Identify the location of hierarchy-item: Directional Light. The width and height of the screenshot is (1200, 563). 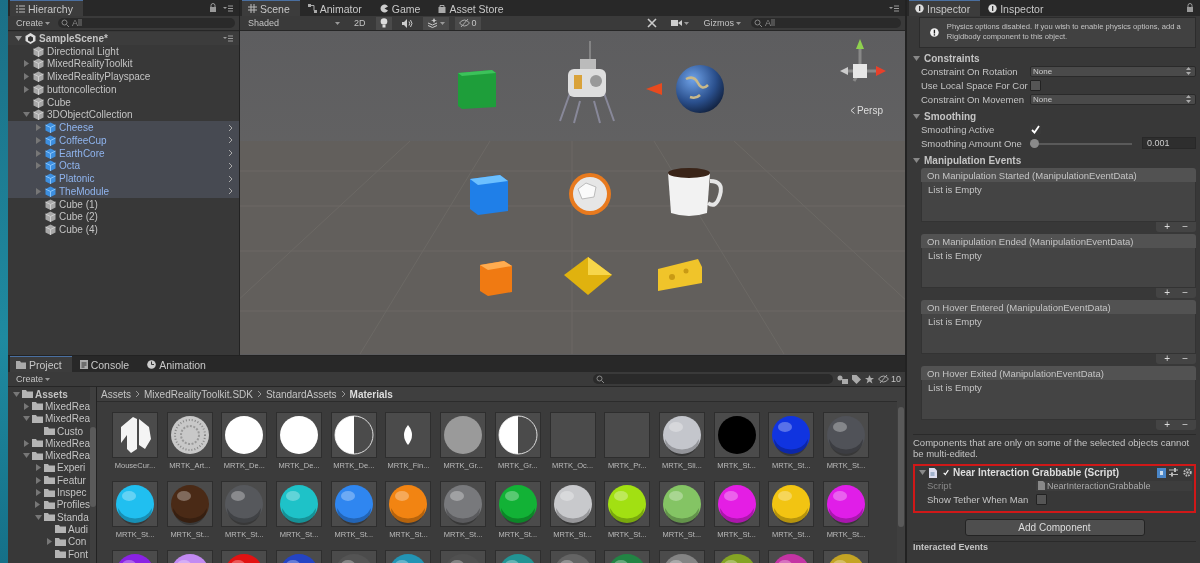
(123, 51).